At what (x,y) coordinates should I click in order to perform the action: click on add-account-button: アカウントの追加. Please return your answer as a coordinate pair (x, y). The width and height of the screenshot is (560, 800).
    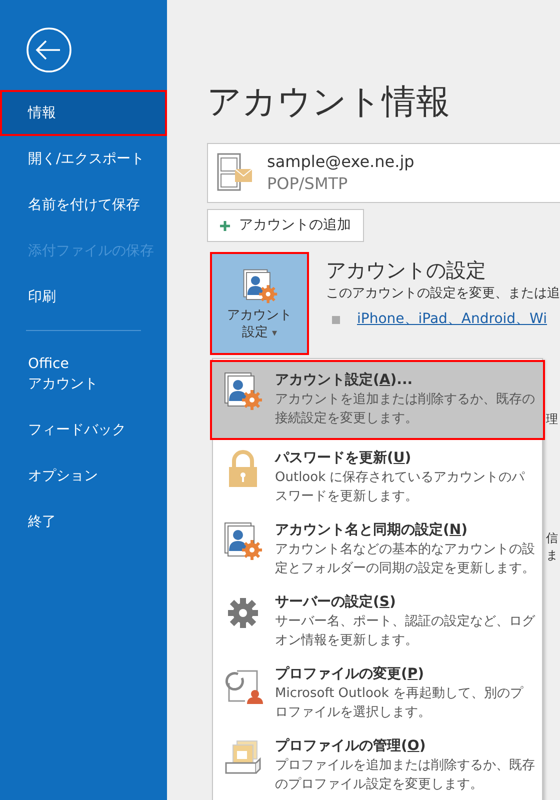
    Looking at the image, I should click on (285, 225).